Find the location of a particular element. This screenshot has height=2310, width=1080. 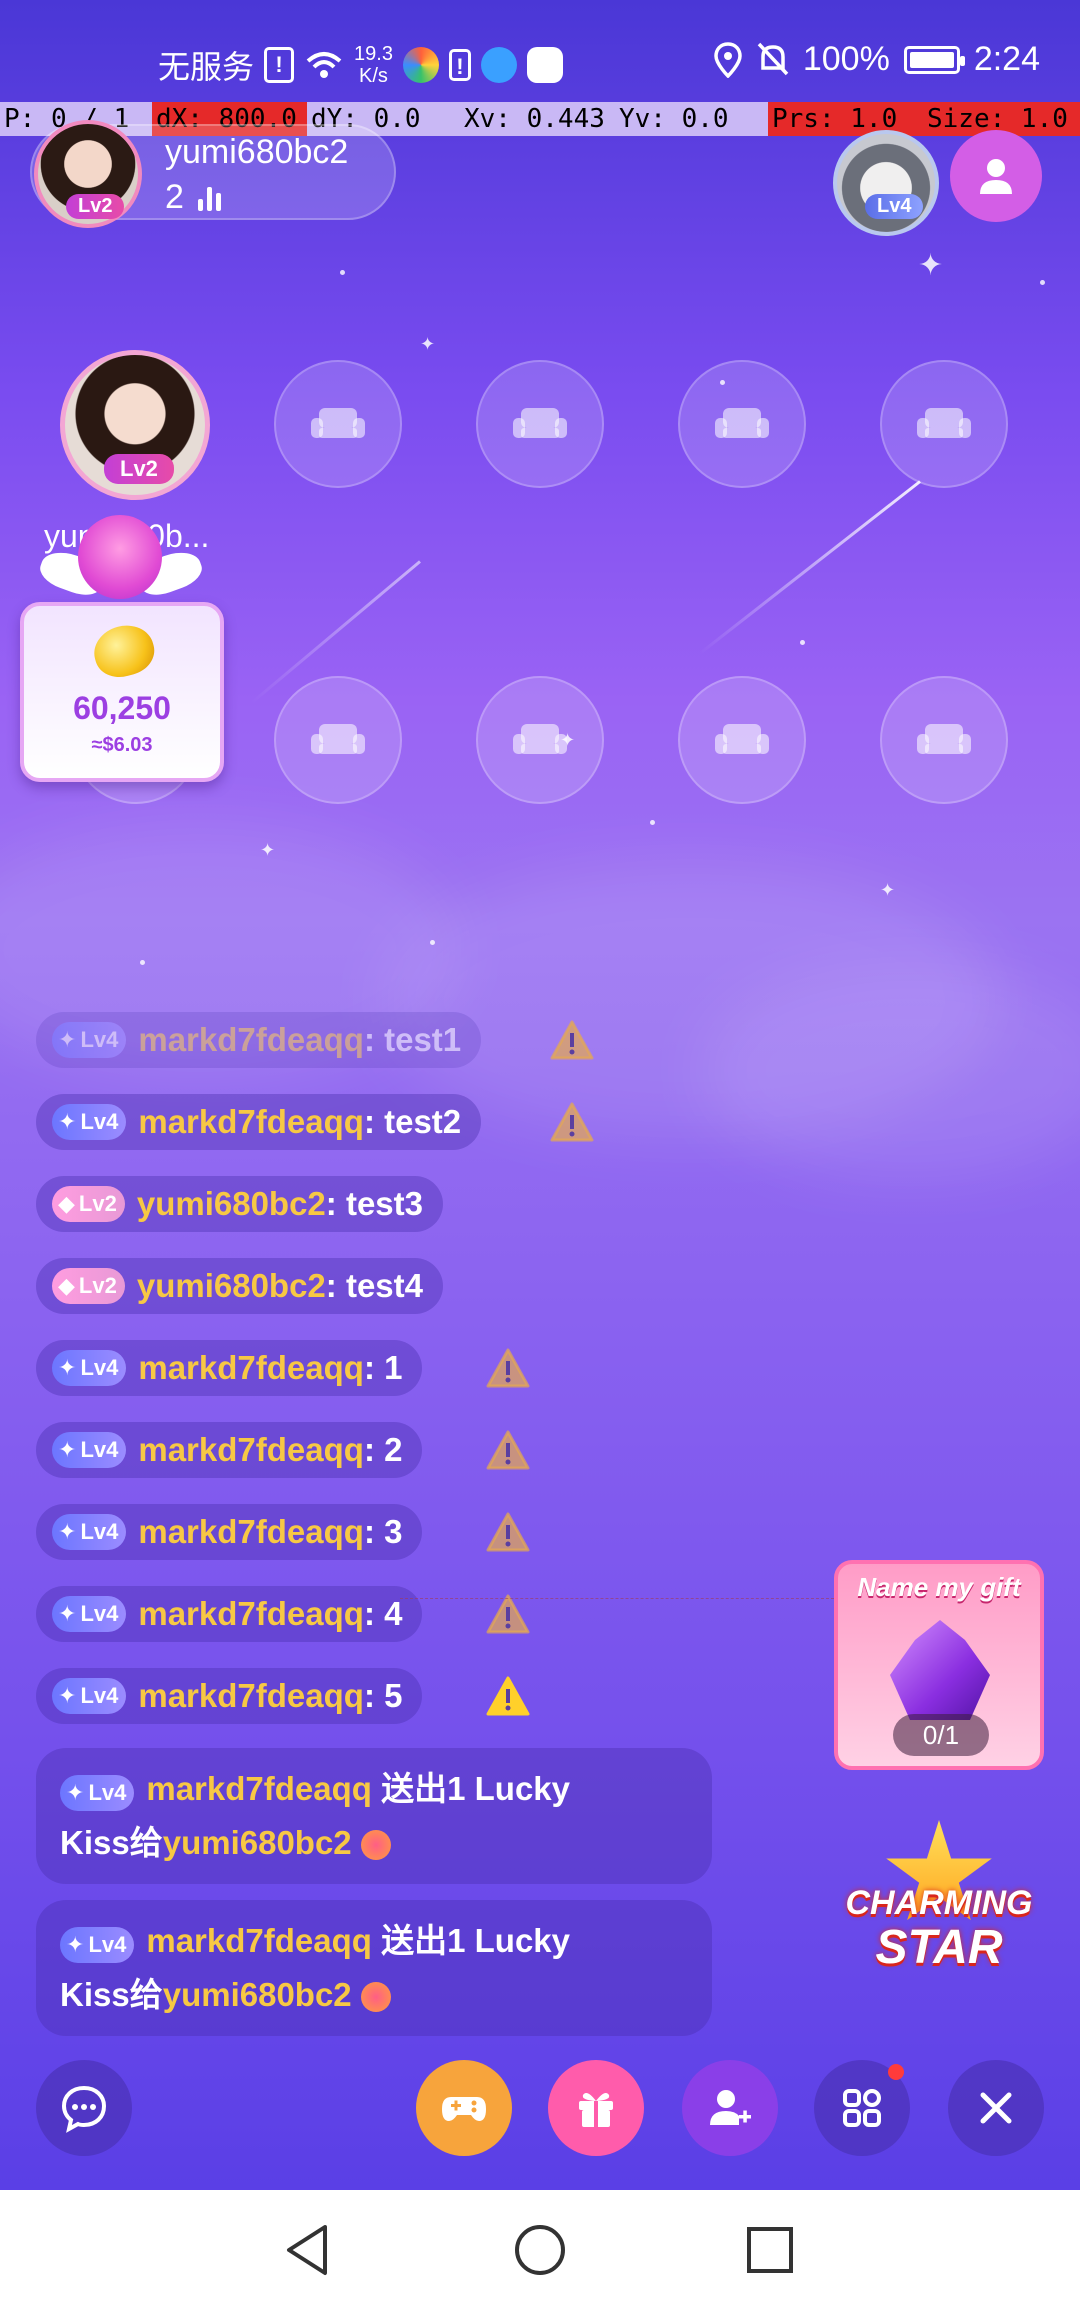

top-user-level-badge: Lv4 is located at coordinates (894, 206).